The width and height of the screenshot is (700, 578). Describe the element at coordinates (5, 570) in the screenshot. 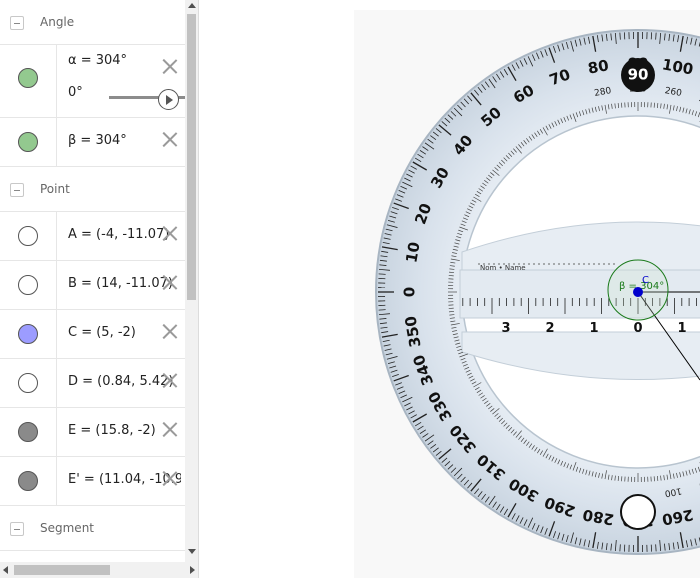

I see `scroll-left-icon` at that location.